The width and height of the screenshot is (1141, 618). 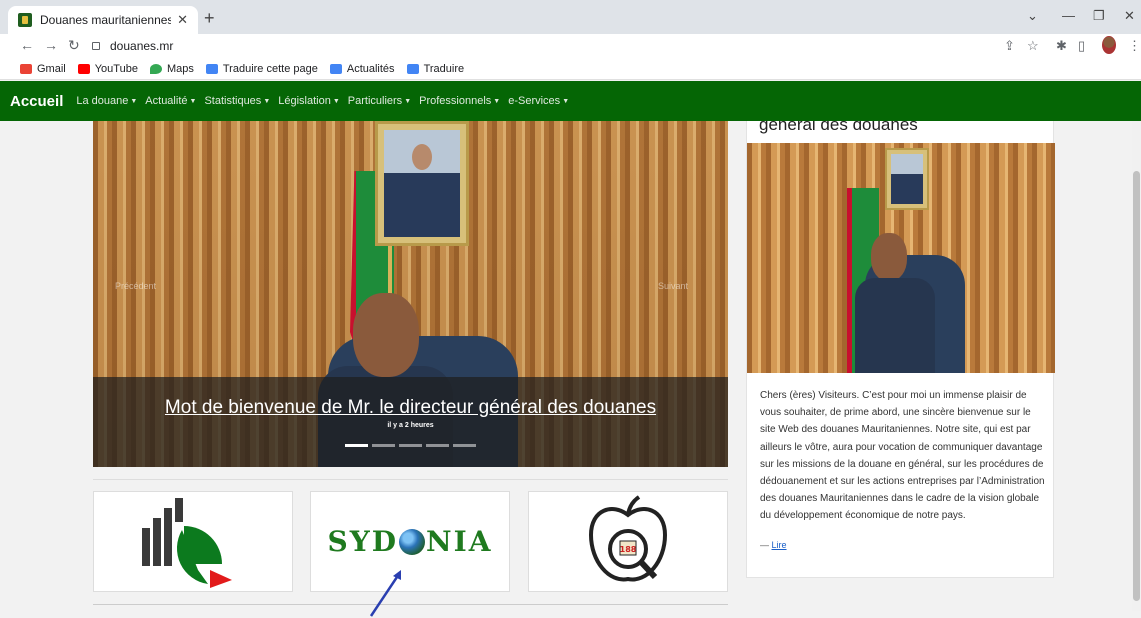 I want to click on read-more-link: Lire, so click(x=779, y=545).